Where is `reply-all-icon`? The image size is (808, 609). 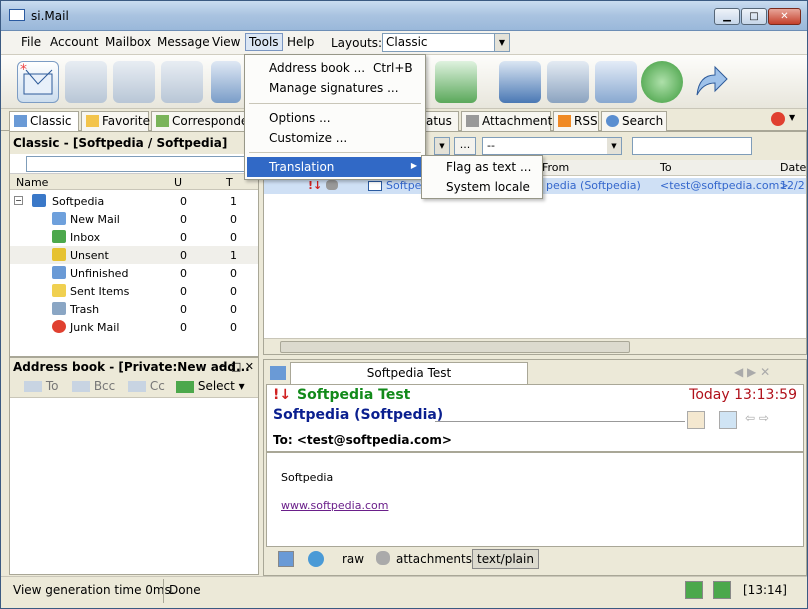 reply-all-icon is located at coordinates (134, 82).